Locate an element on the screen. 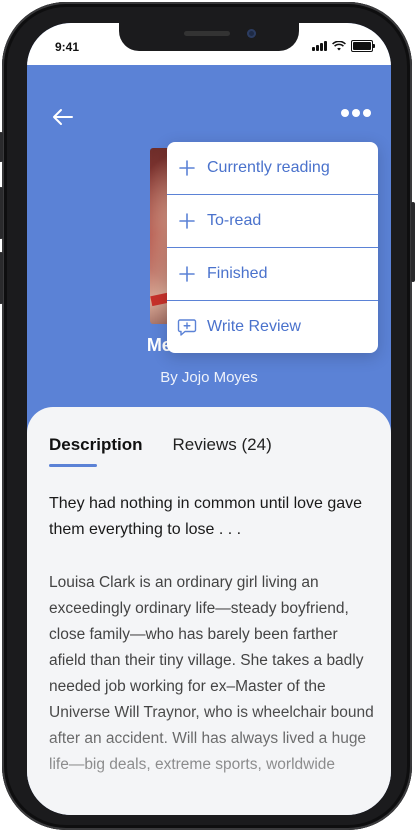  back-button is located at coordinates (63, 117).